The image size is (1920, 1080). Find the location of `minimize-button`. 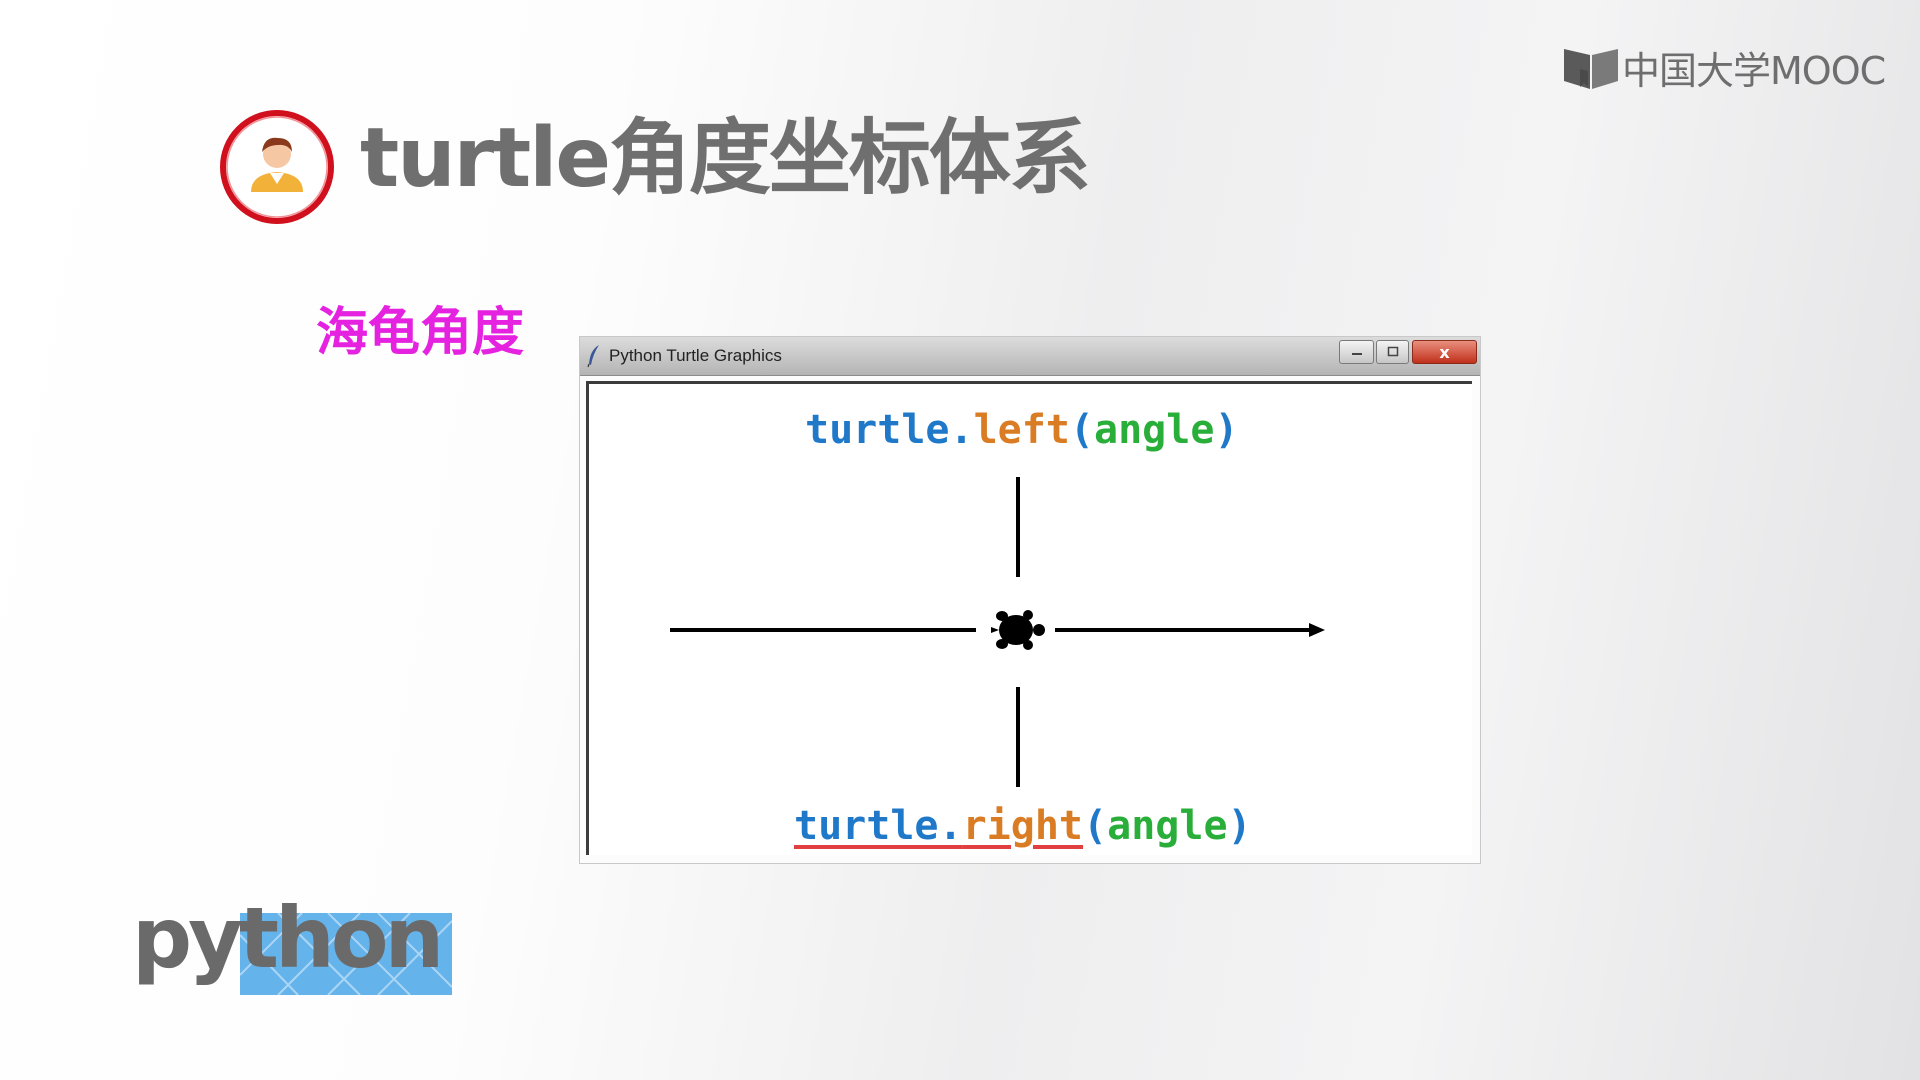

minimize-button is located at coordinates (1356, 352).